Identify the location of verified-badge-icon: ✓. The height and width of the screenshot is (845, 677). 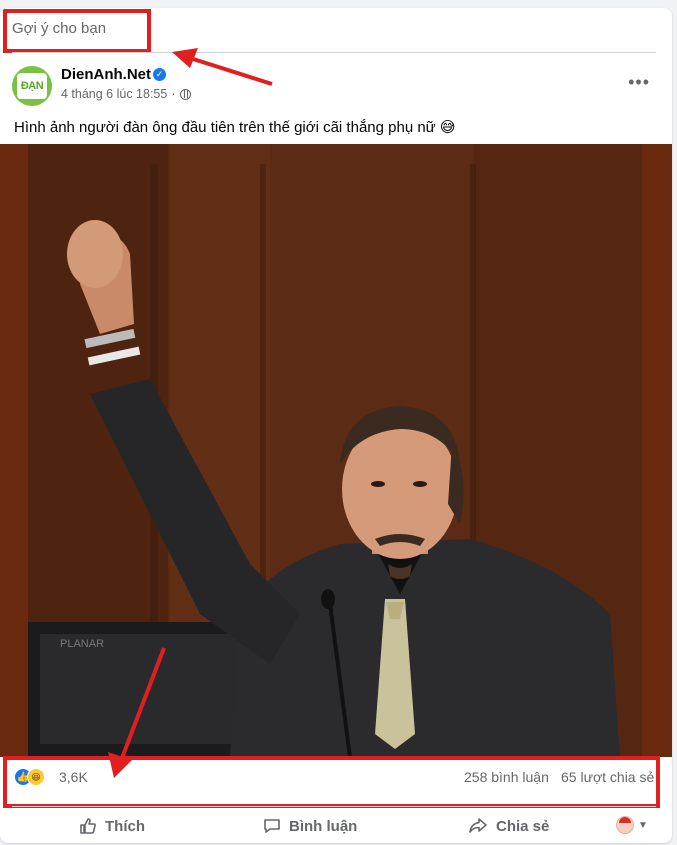
(159, 74).